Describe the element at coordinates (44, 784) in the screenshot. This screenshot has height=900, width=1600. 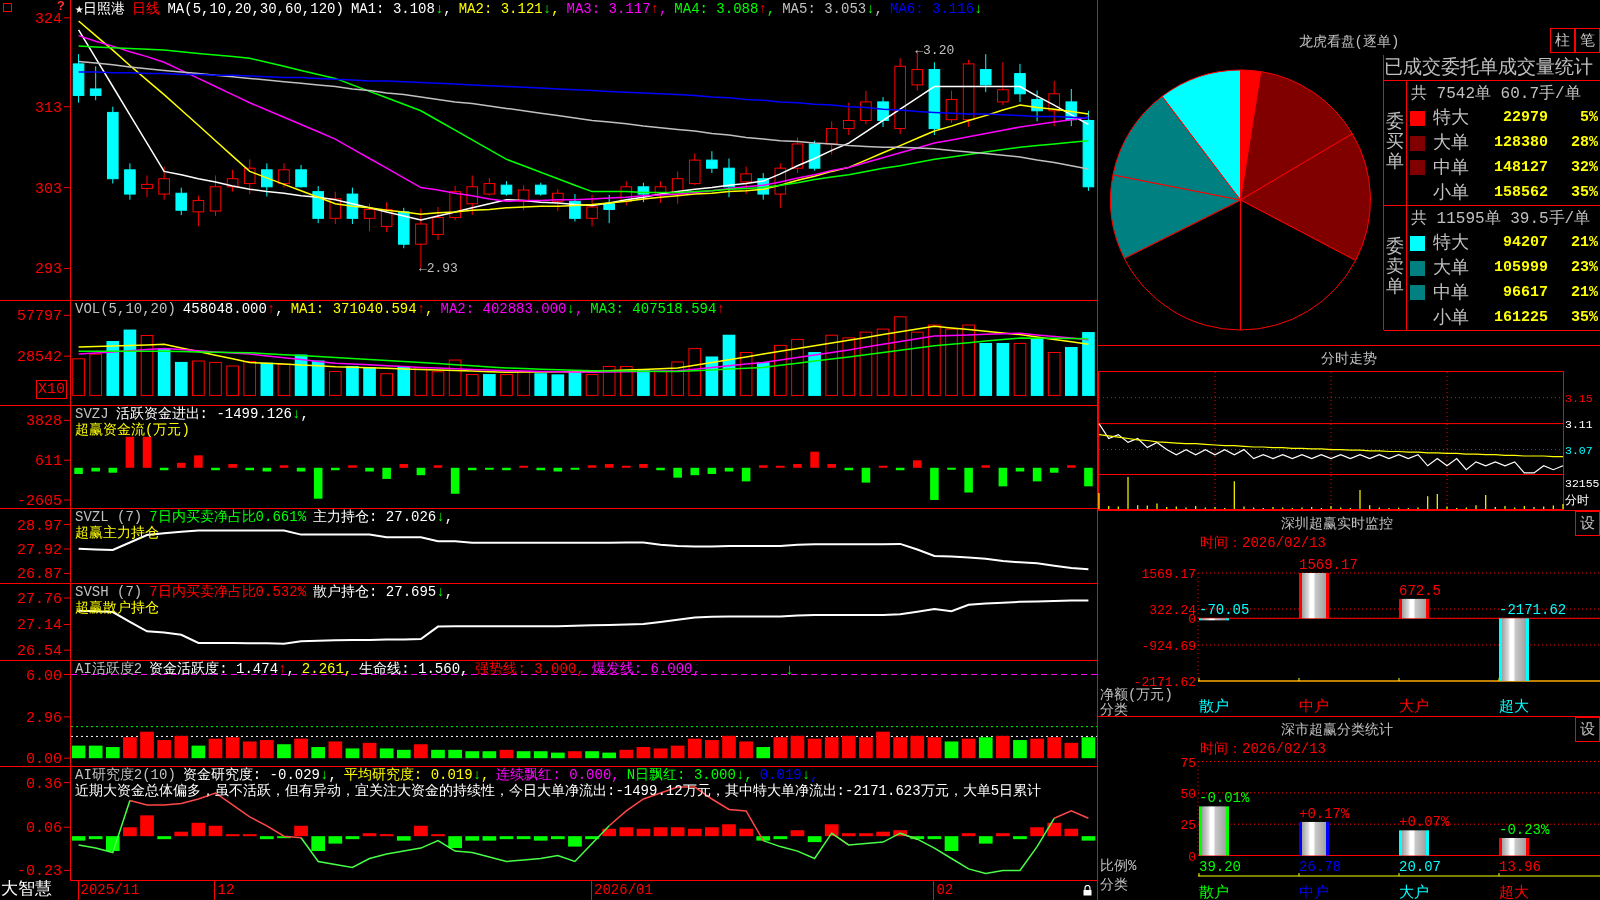
I see `axis-label: 0.36` at that location.